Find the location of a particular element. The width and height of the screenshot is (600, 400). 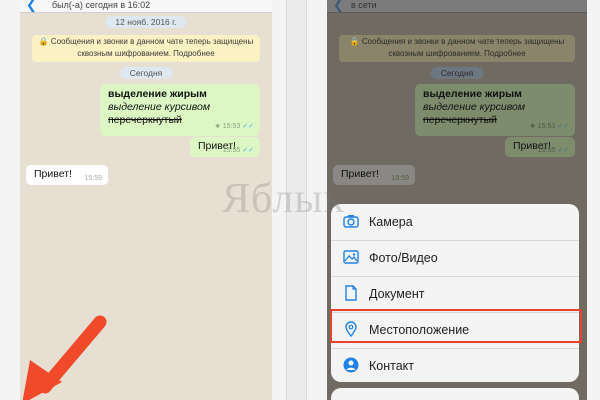

chat-header: ❮ был(-а) сегодня в 16:02 is located at coordinates (146, 6).